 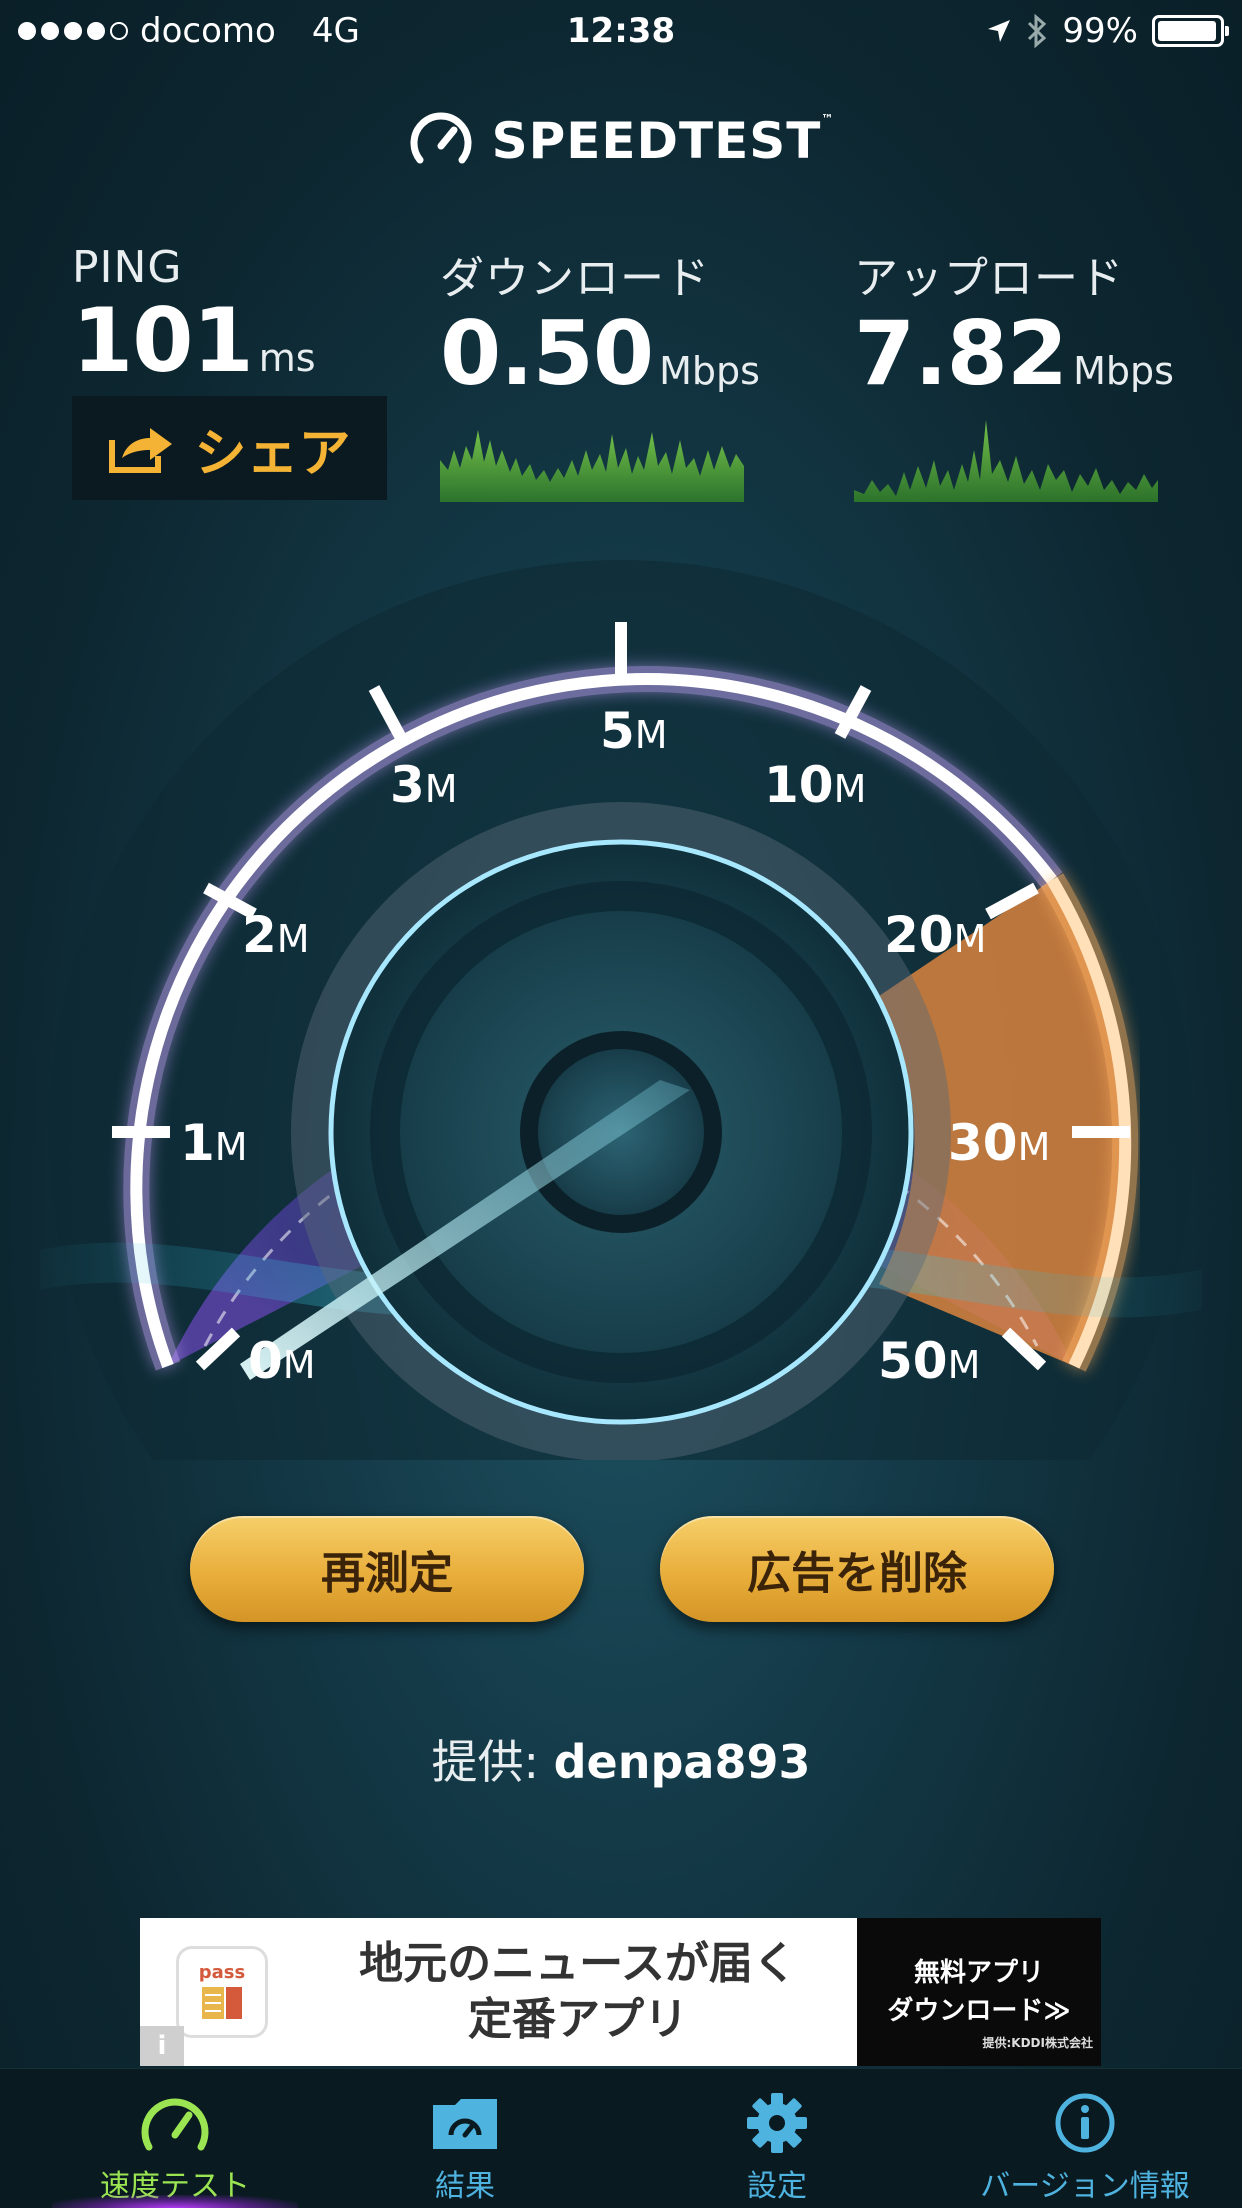 I want to click on tab-settings: 設定, so click(x=777, y=2138).